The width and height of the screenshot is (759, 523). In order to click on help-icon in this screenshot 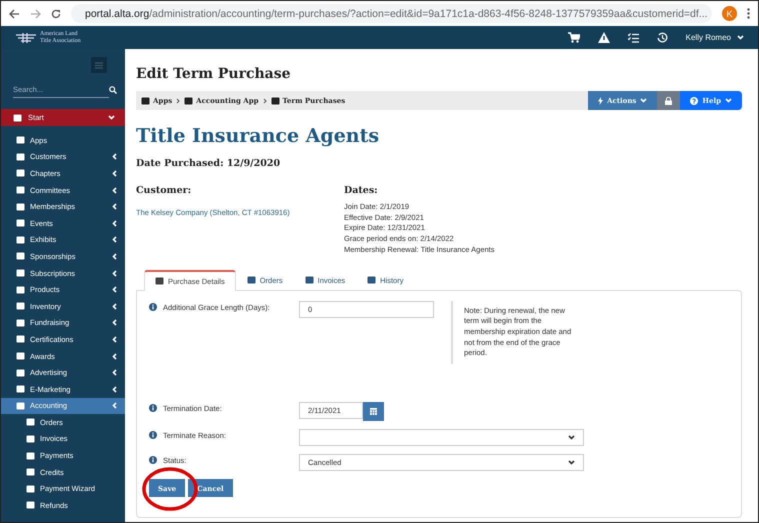, I will do `click(694, 100)`.